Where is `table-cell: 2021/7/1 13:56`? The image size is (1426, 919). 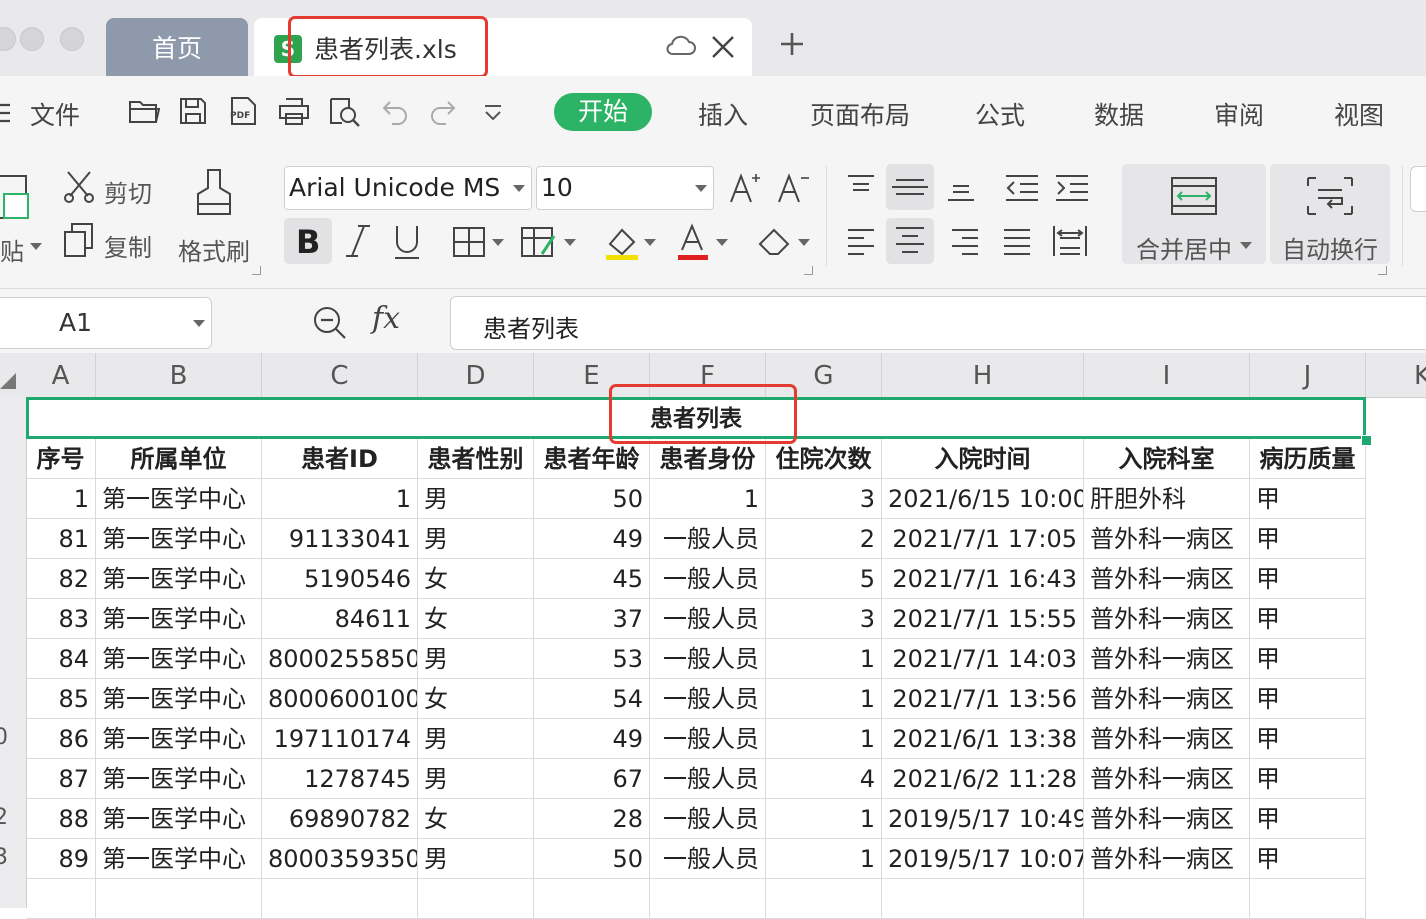
table-cell: 2021/7/1 13:56 is located at coordinates (983, 699).